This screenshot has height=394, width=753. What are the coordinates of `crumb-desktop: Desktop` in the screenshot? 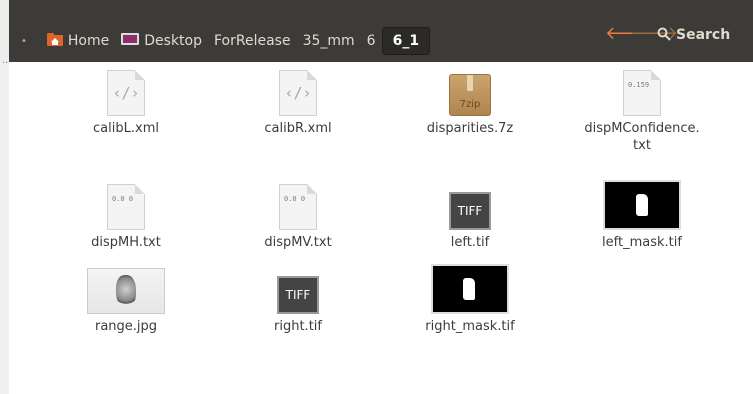 It's located at (161, 41).